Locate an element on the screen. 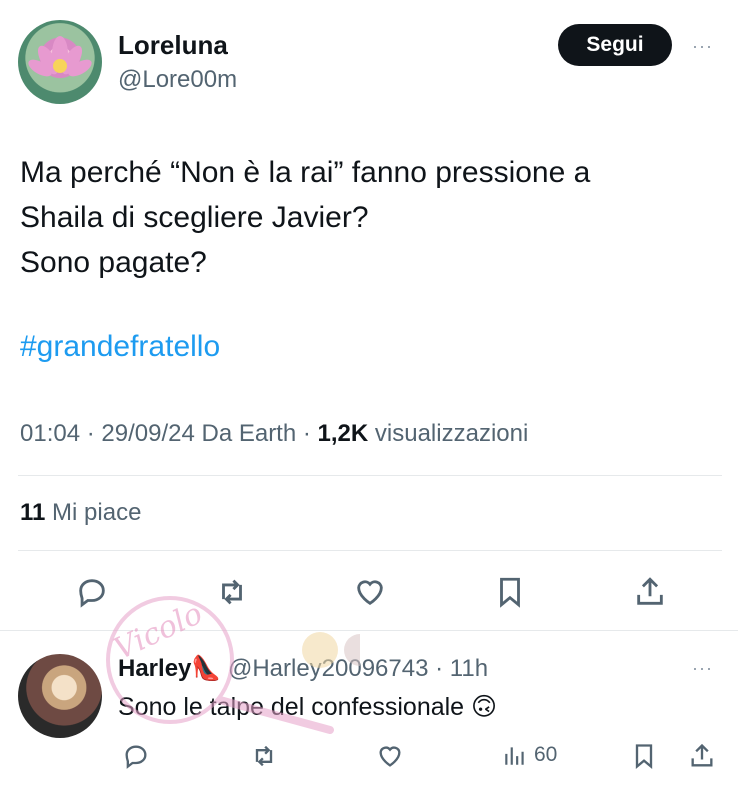  reply-views: 60 is located at coordinates (529, 755).